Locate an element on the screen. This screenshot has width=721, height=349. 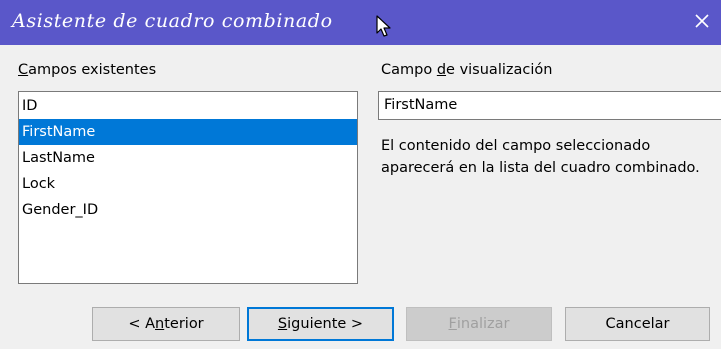
finish-button: Finalizar is located at coordinates (479, 324).